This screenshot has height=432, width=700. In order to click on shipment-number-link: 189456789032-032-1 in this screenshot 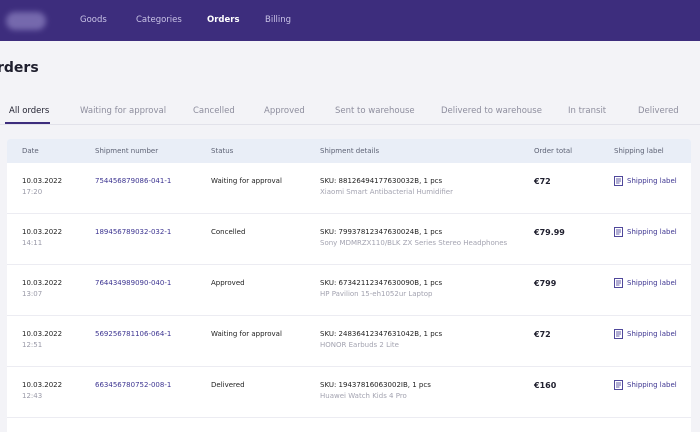, I will do `click(133, 232)`.